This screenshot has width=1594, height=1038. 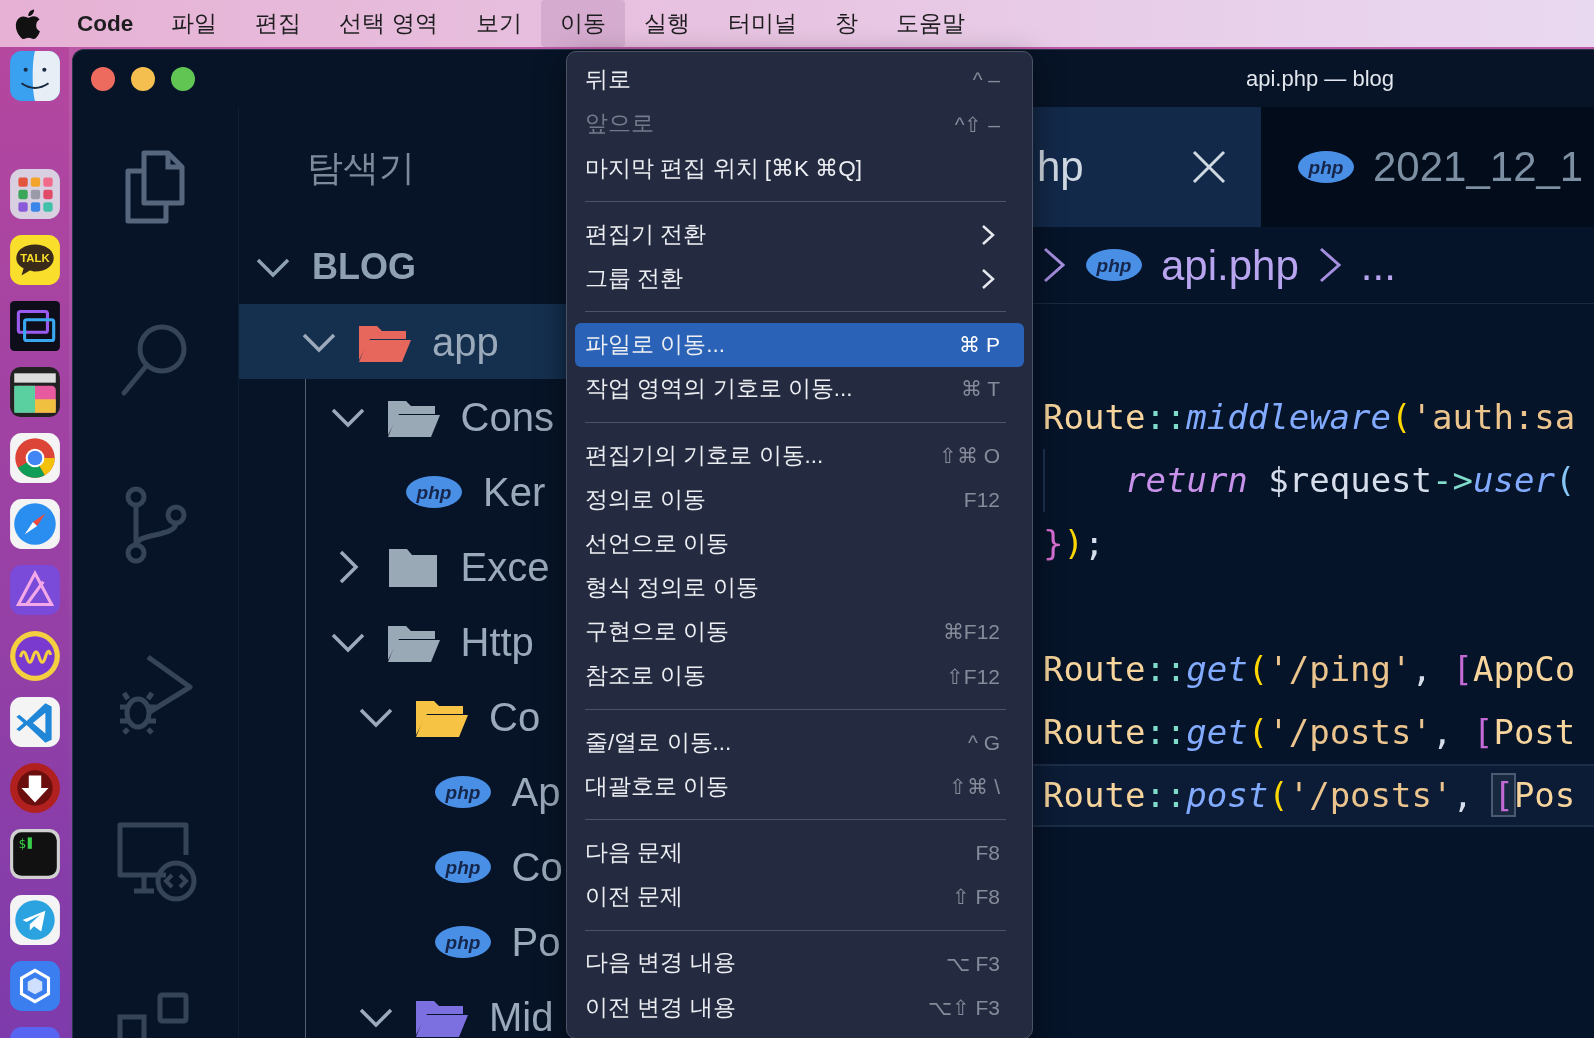 I want to click on menu-item-label: 마지막 편집 위치 [⌘K ⌘Q], so click(x=724, y=168).